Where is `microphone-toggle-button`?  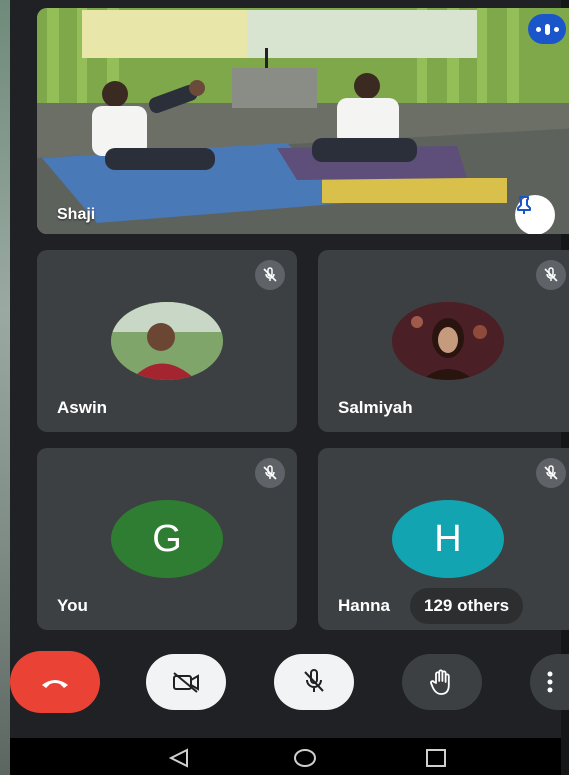
microphone-toggle-button is located at coordinates (314, 682).